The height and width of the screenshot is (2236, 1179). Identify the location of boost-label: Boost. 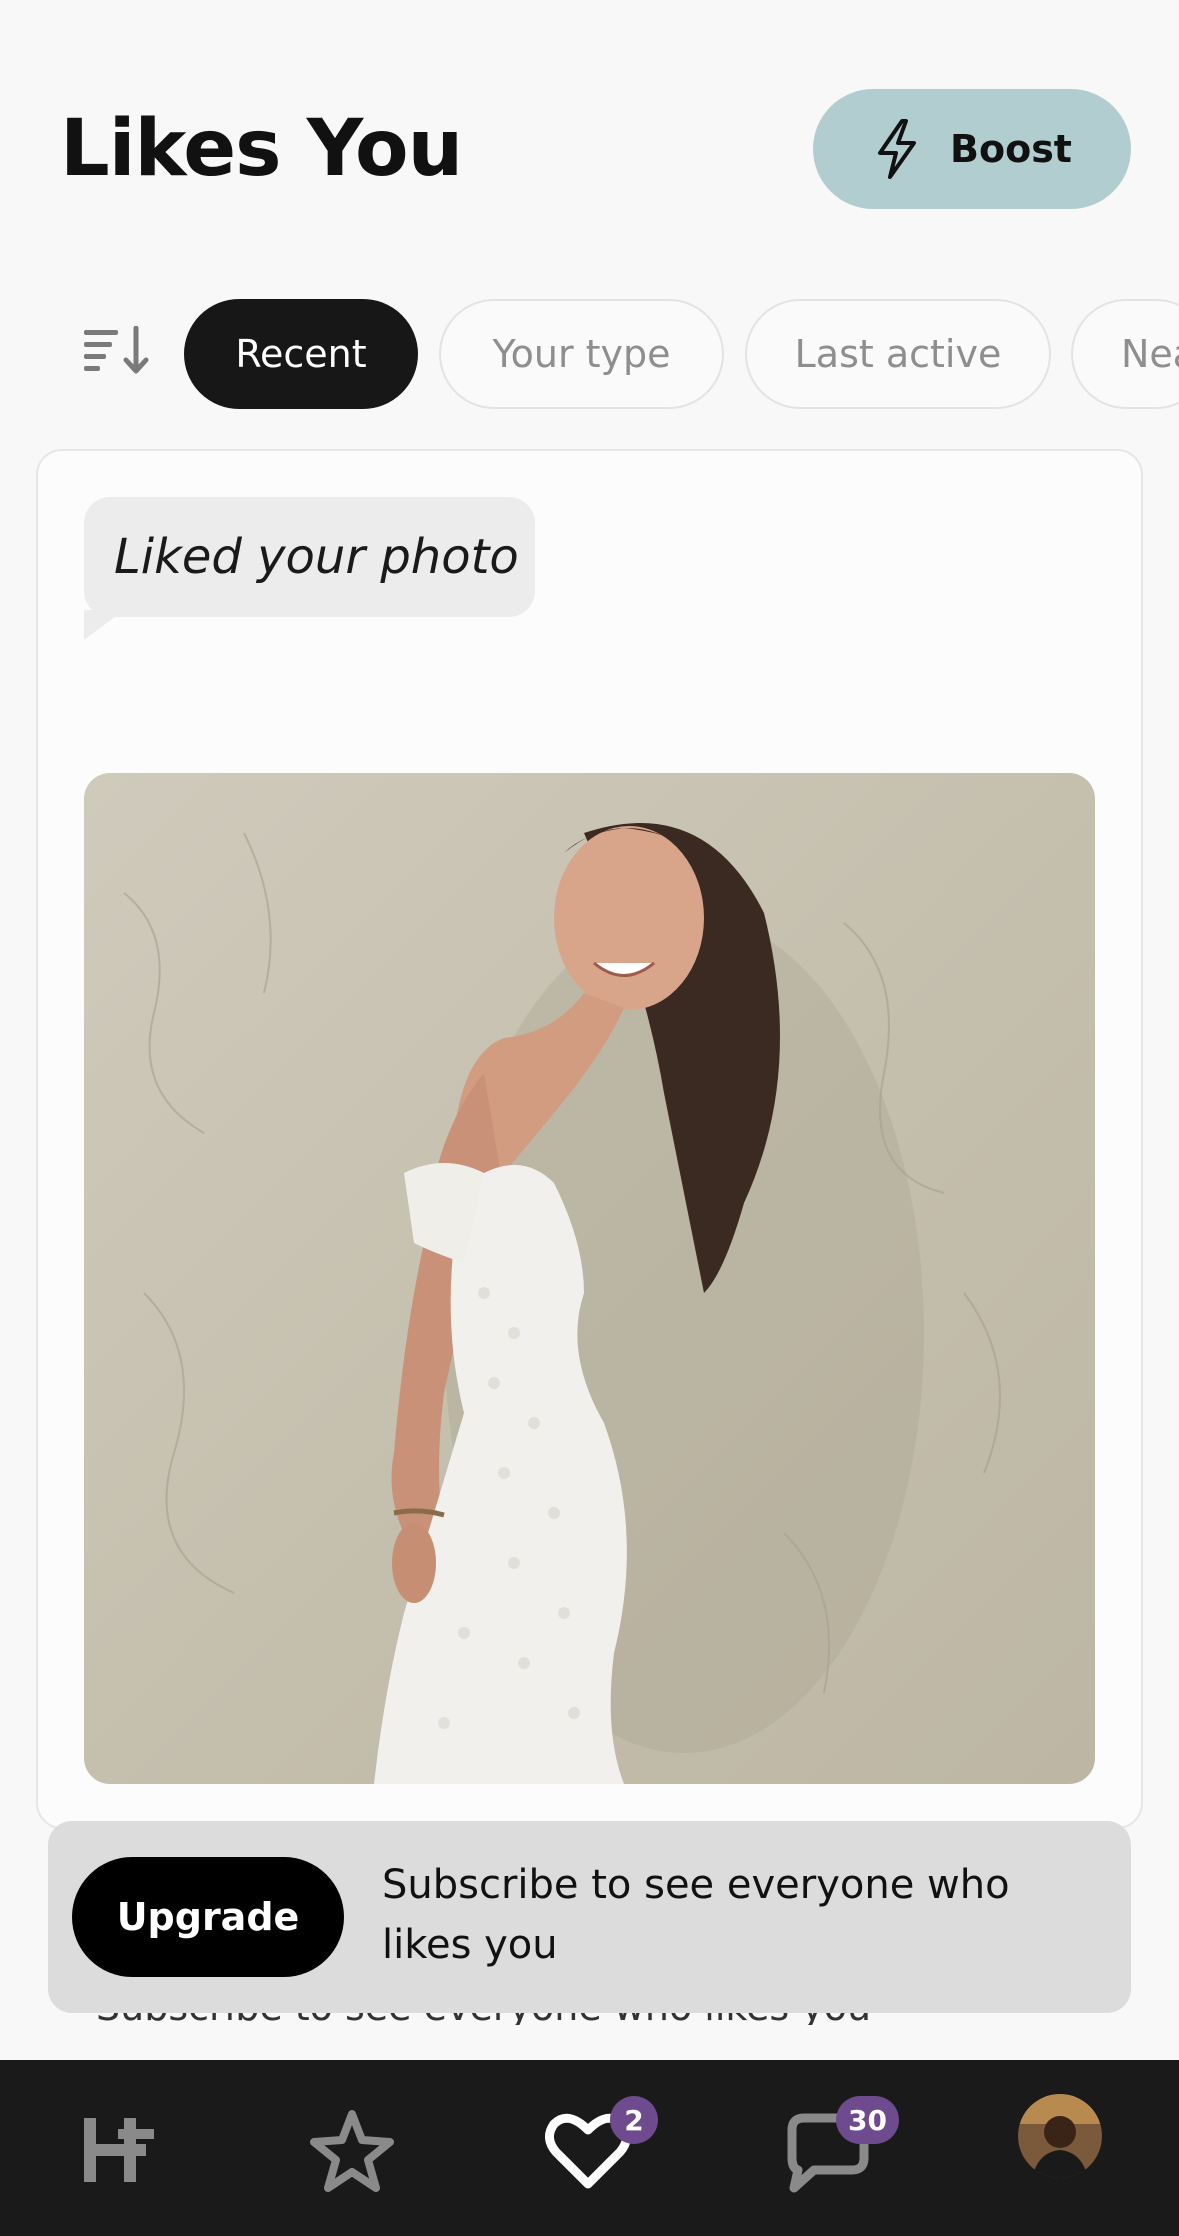
(1011, 149).